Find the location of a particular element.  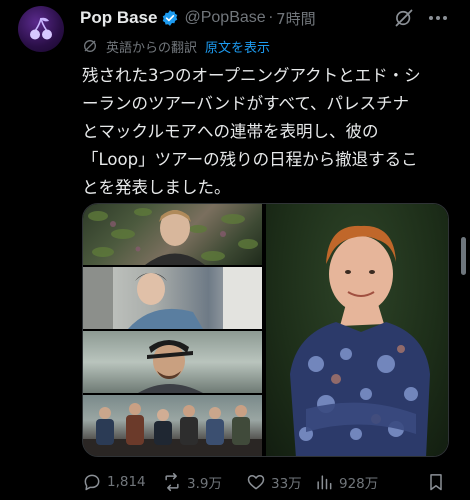

author-handle: @PopBase is located at coordinates (224, 18).